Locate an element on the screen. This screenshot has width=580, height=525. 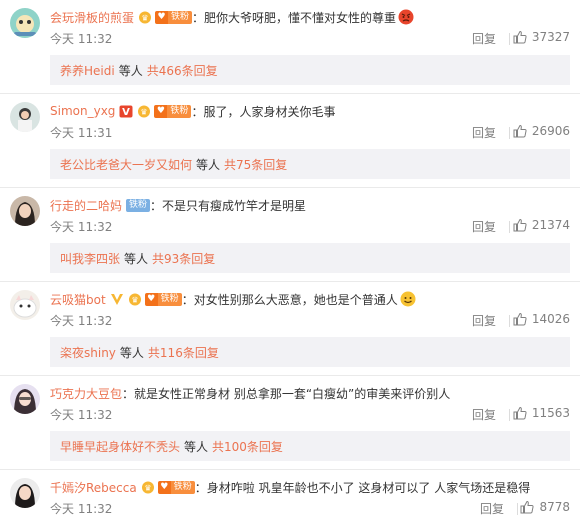
like-count: 11563 is located at coordinates (550, 413).